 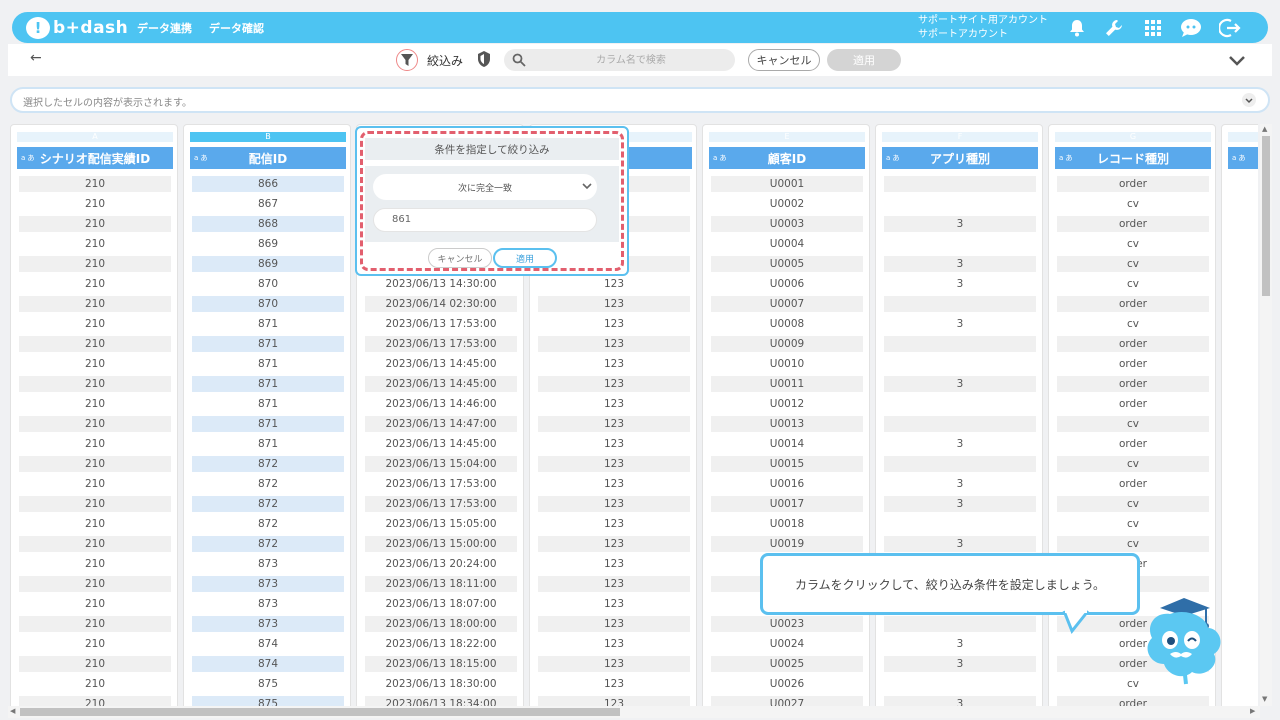 I want to click on column-letter: B, so click(x=268, y=137).